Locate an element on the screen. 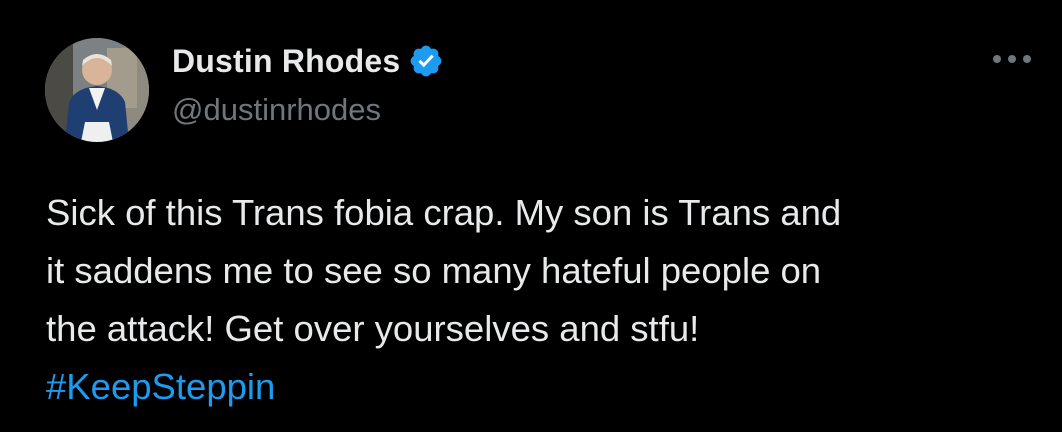  author-display-name: Dustin Rhodes is located at coordinates (286, 61).